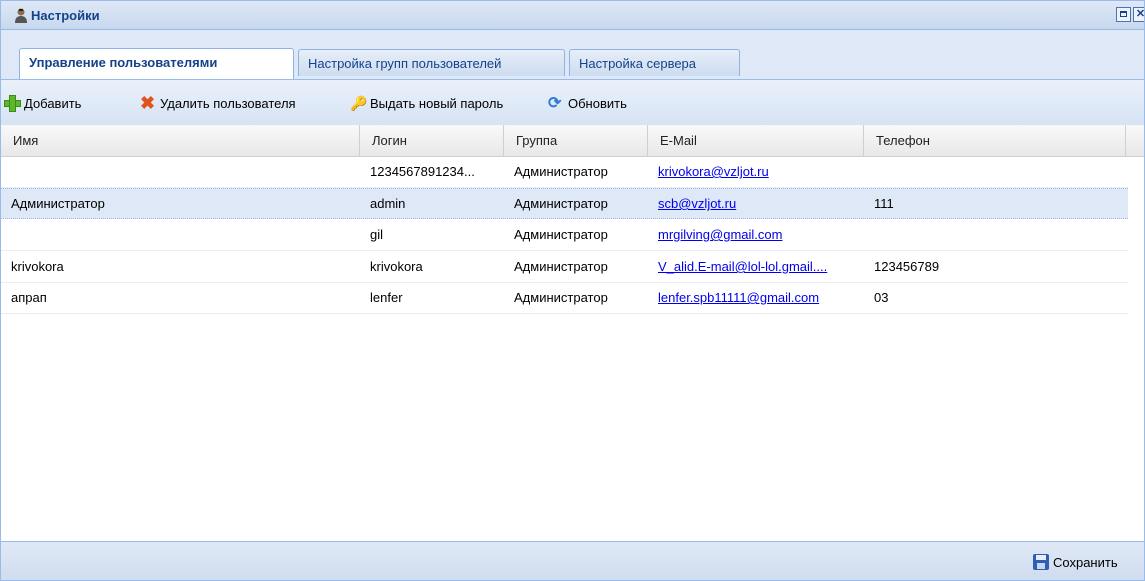 The height and width of the screenshot is (581, 1145). Describe the element at coordinates (572, 15) in the screenshot. I see `window-titlebar: Настройки ✕` at that location.